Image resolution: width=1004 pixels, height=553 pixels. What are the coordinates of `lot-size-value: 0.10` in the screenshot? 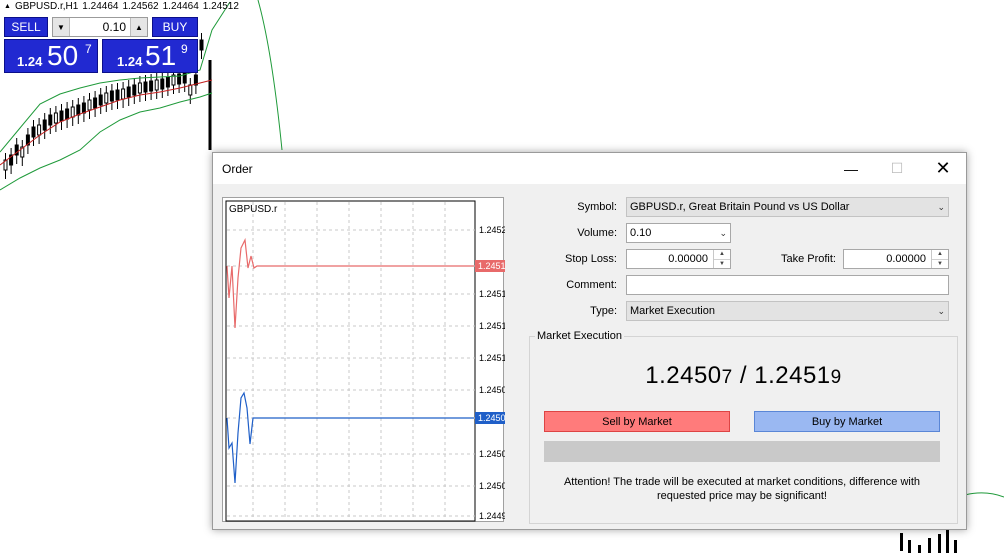 It's located at (100, 27).